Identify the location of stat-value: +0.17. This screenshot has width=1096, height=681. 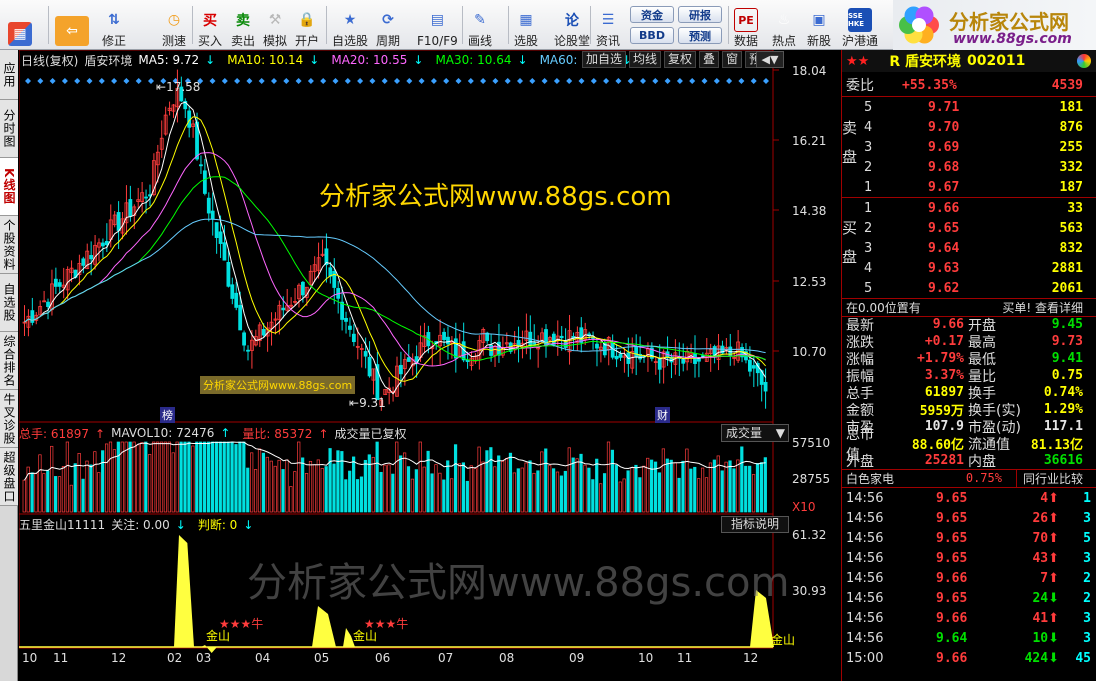
(944, 341).